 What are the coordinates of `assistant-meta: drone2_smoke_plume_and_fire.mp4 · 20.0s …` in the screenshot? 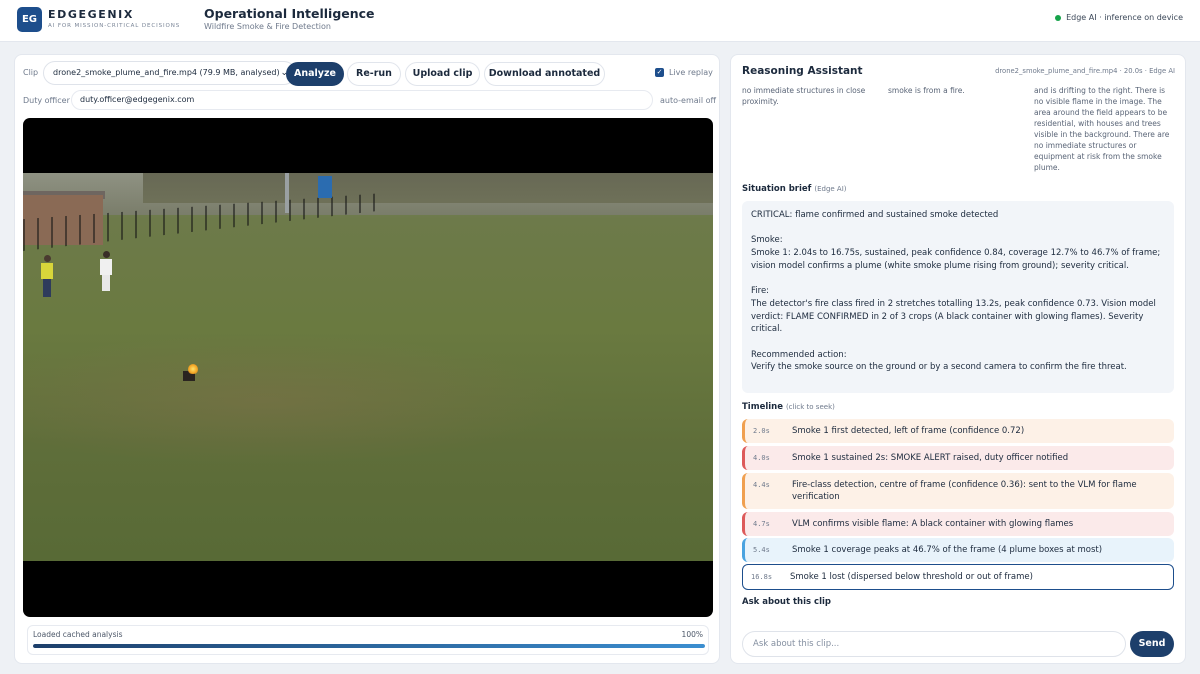 It's located at (1085, 71).